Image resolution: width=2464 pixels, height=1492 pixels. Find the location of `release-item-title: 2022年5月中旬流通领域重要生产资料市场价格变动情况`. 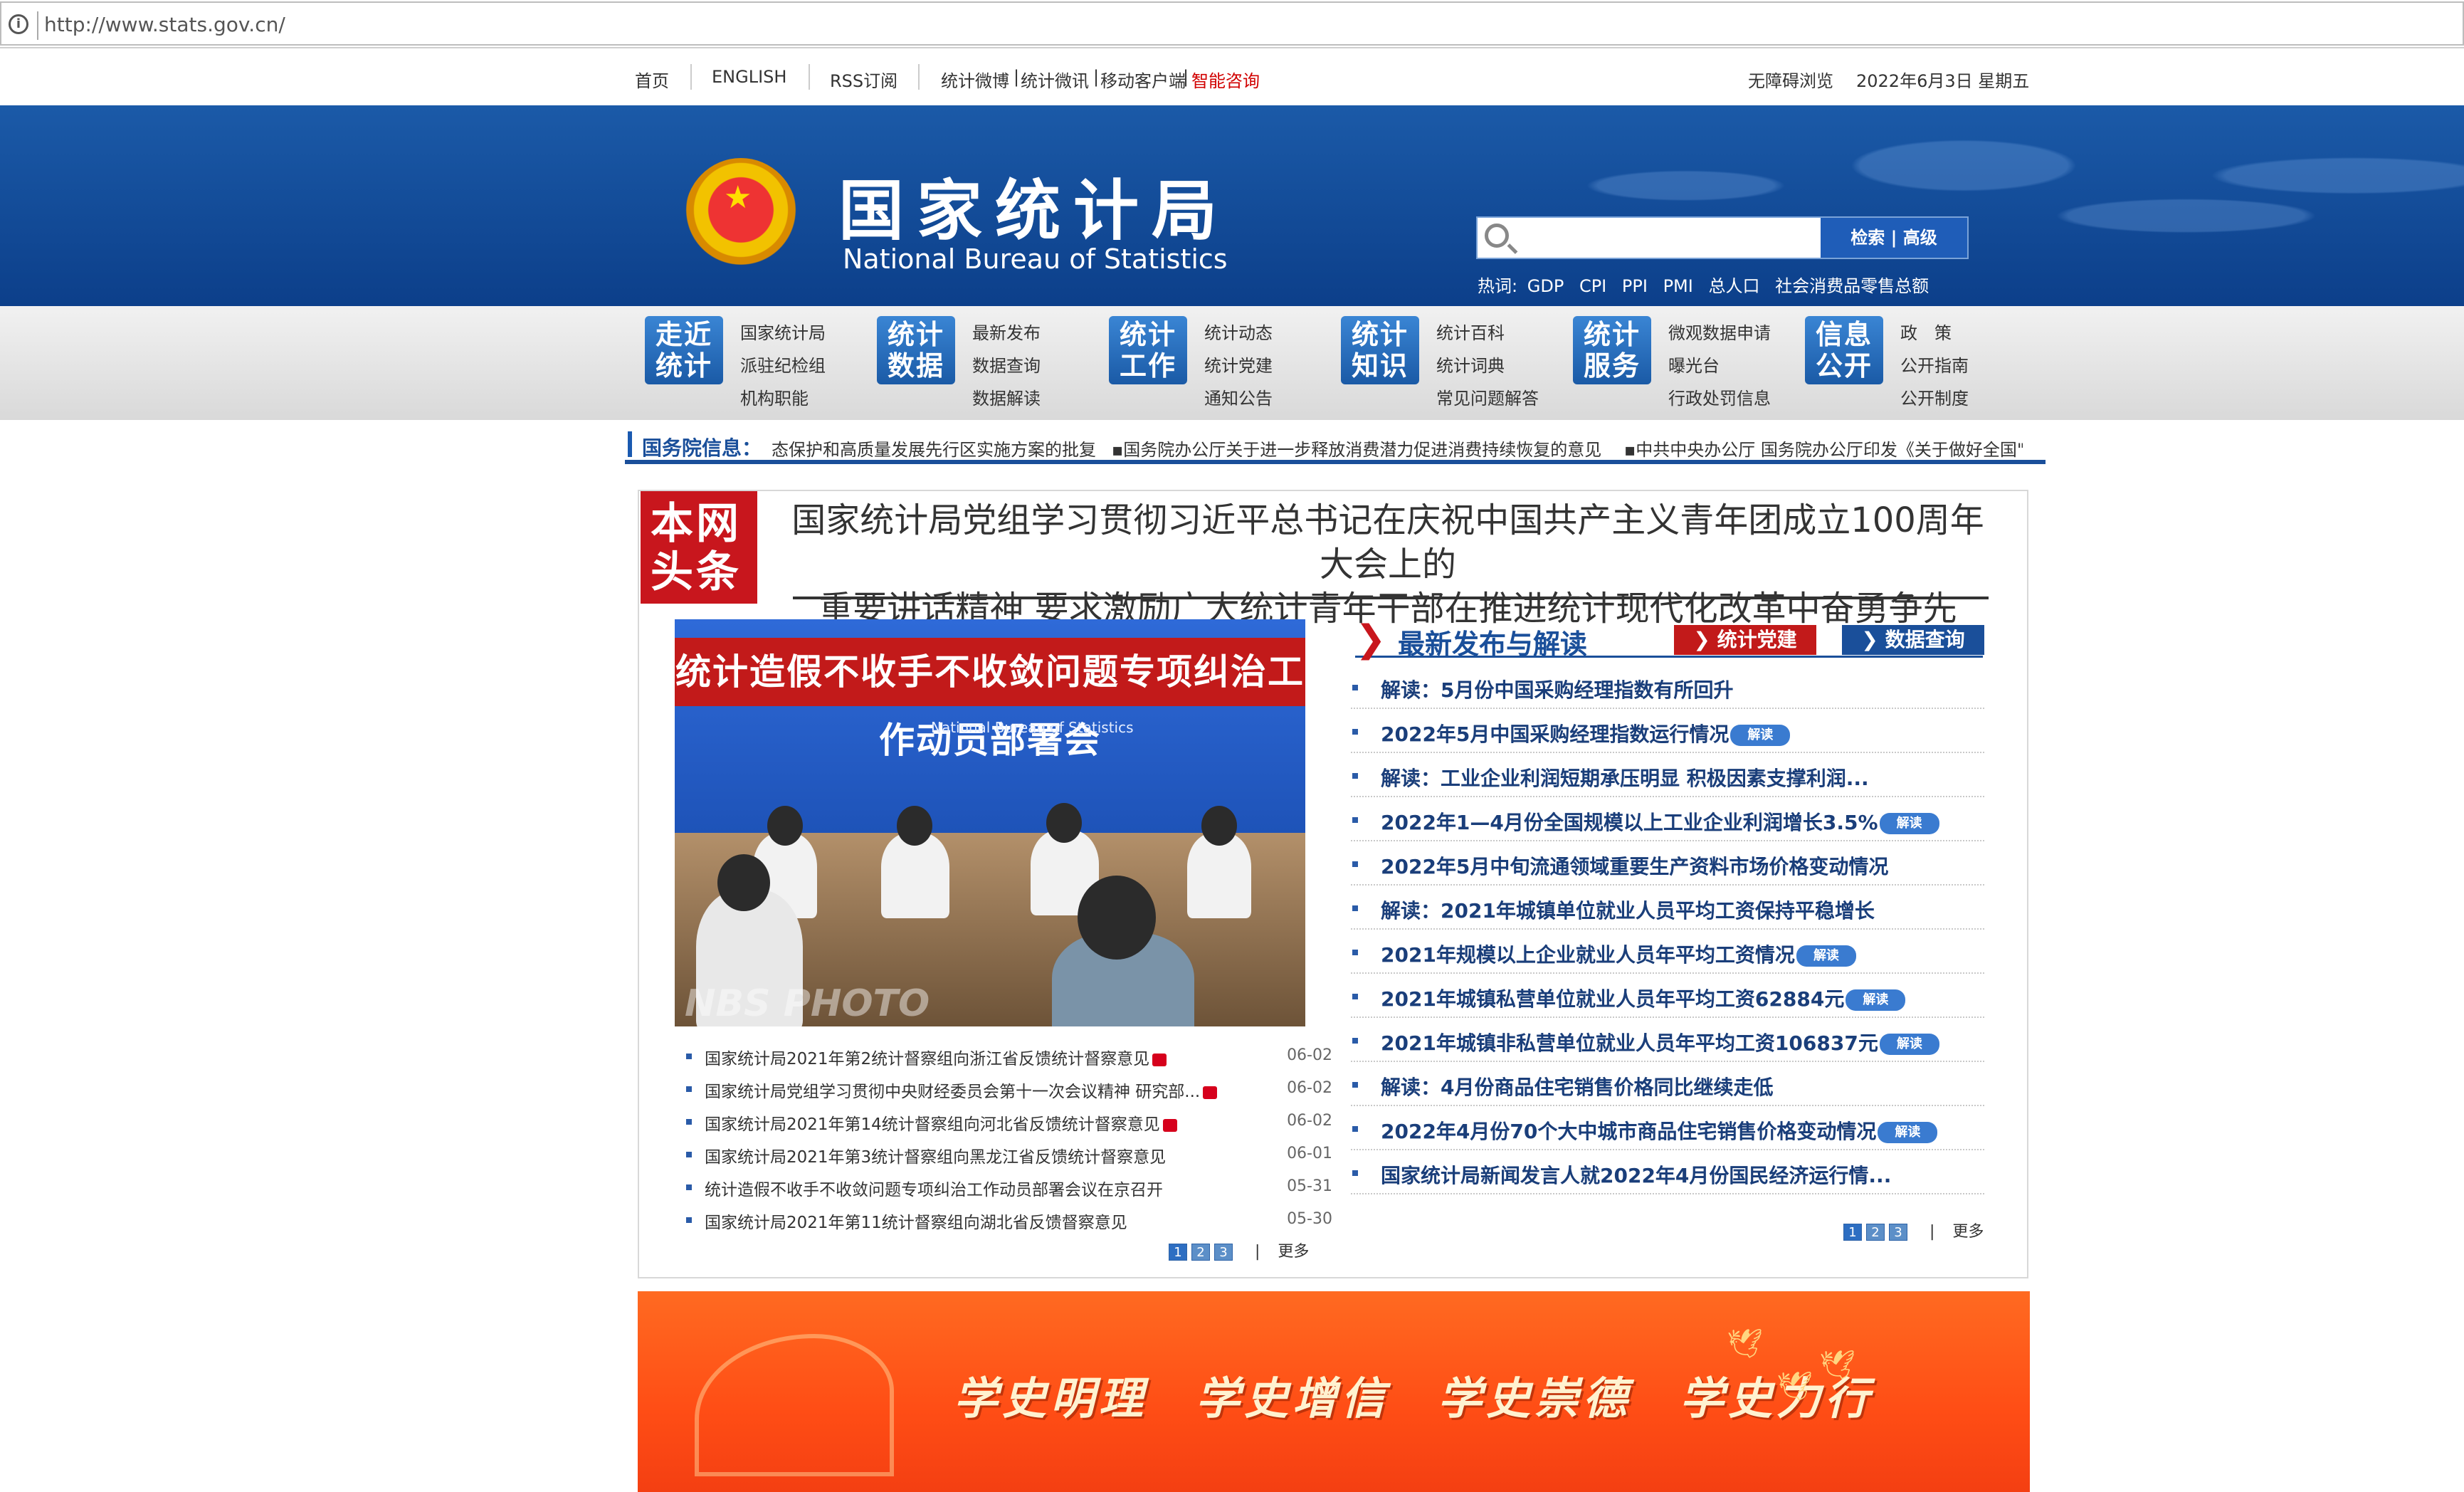

release-item-title: 2022年5月中旬流通领域重要生产资料市场价格变动情况 is located at coordinates (1634, 865).